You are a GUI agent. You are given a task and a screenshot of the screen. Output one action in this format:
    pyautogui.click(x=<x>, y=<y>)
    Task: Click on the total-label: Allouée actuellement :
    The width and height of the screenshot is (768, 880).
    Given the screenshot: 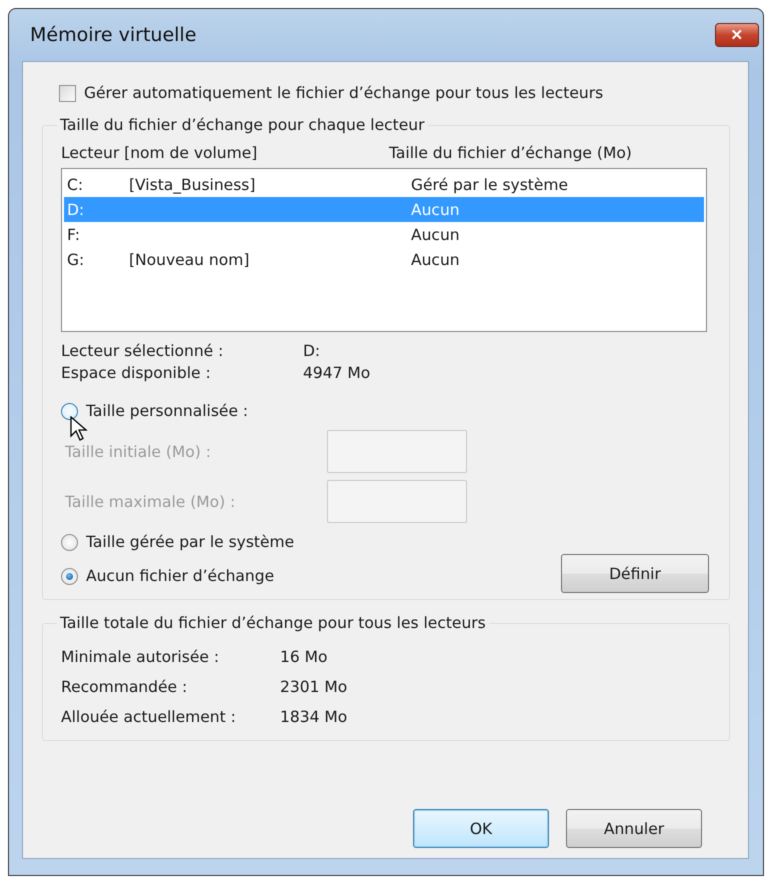 What is the action you would take?
    pyautogui.click(x=149, y=717)
    